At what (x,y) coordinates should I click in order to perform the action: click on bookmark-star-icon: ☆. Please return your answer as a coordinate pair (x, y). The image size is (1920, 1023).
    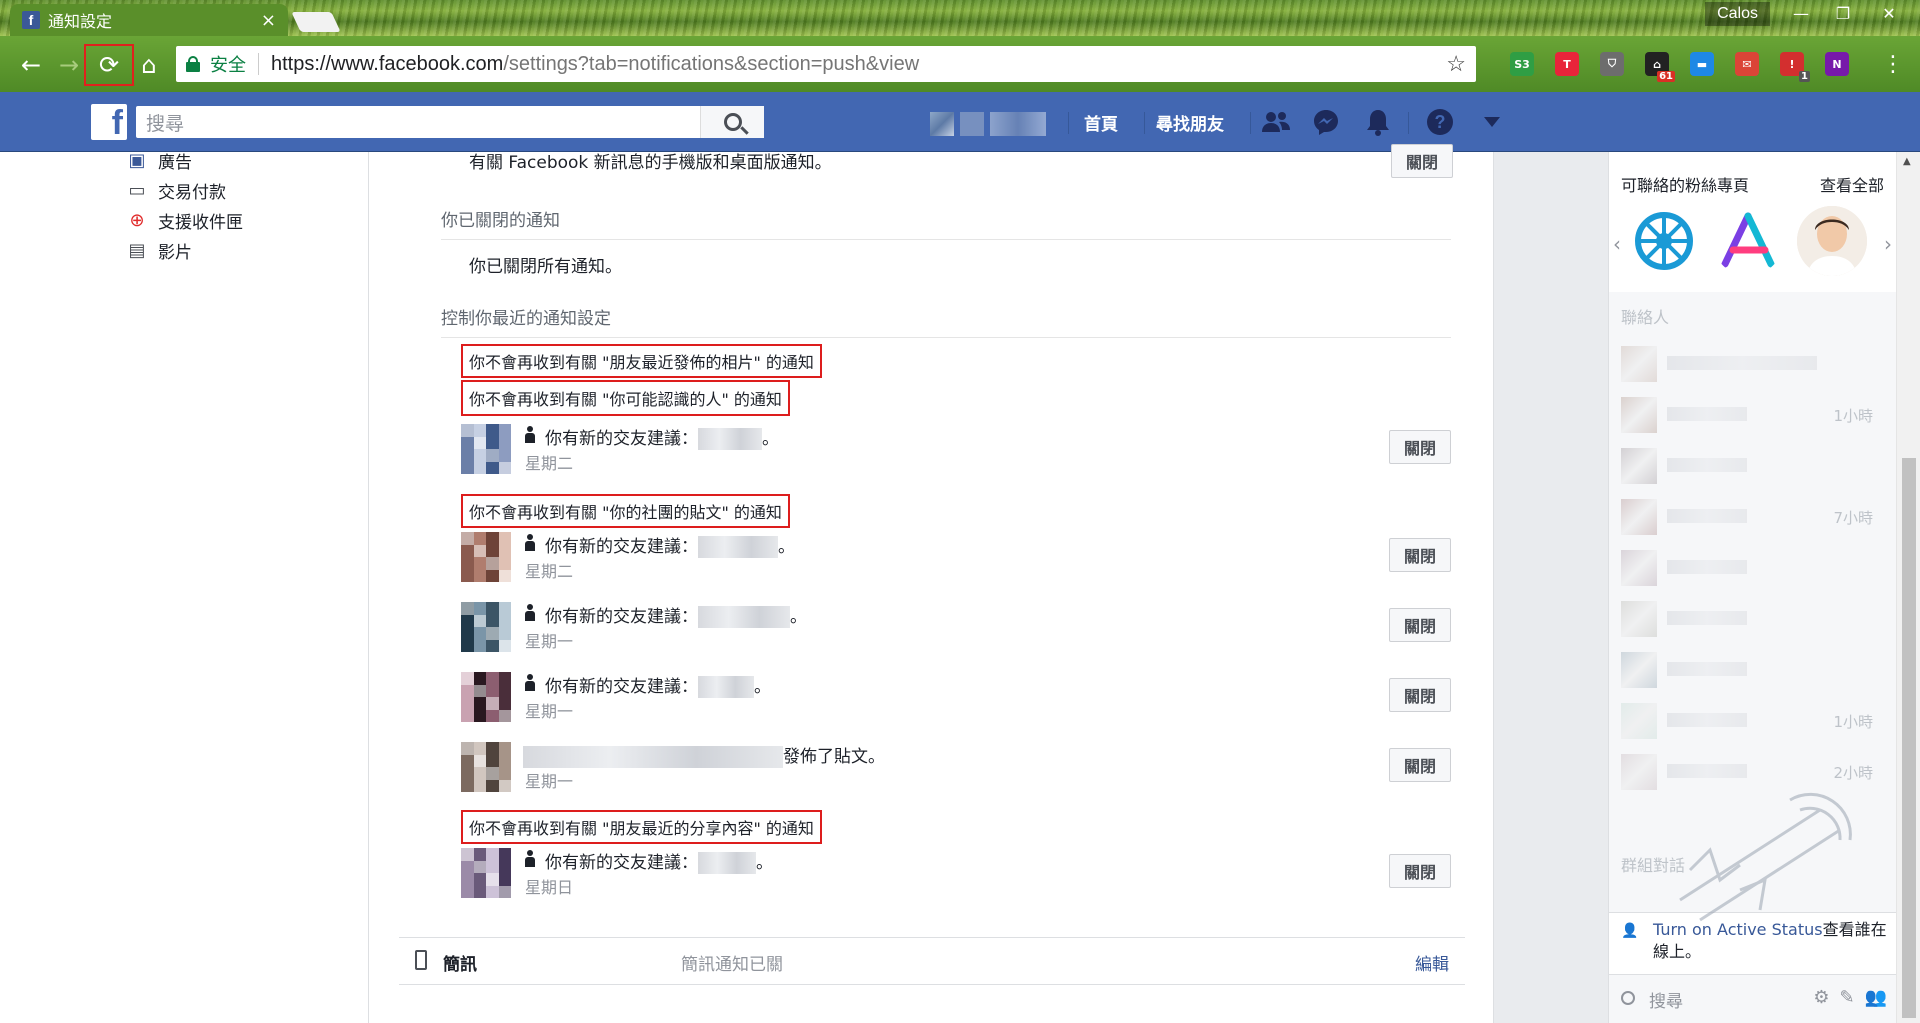
    Looking at the image, I should click on (1456, 64).